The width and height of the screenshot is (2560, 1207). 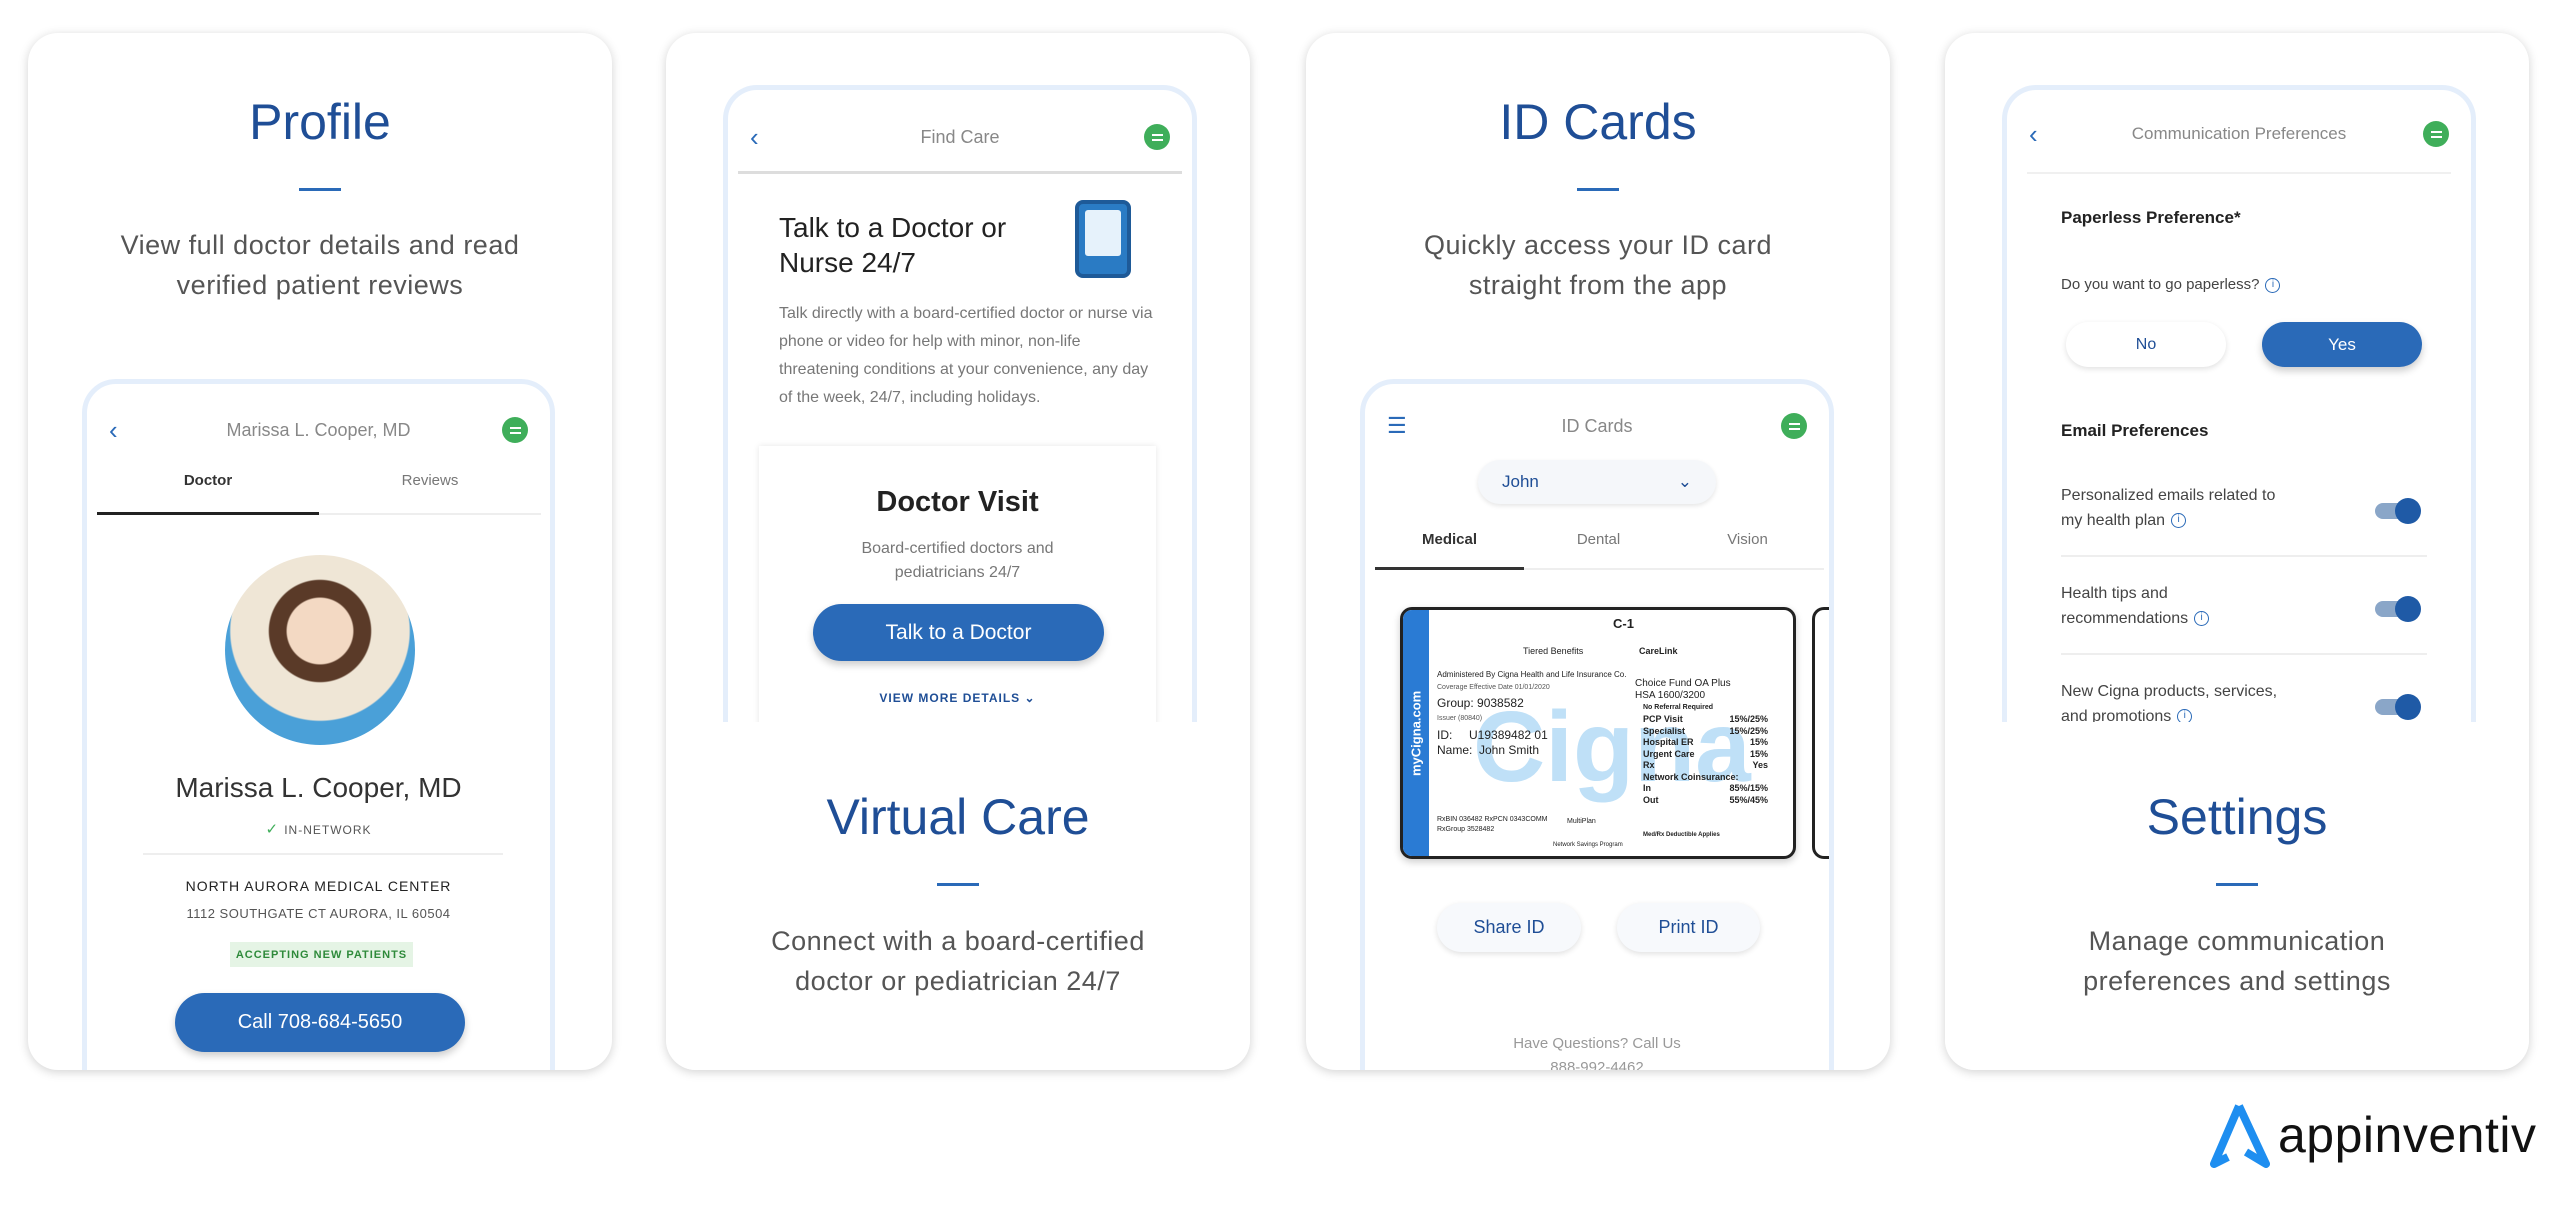 I want to click on benefit-label: Network Coinsurance:, so click(x=1691, y=776).